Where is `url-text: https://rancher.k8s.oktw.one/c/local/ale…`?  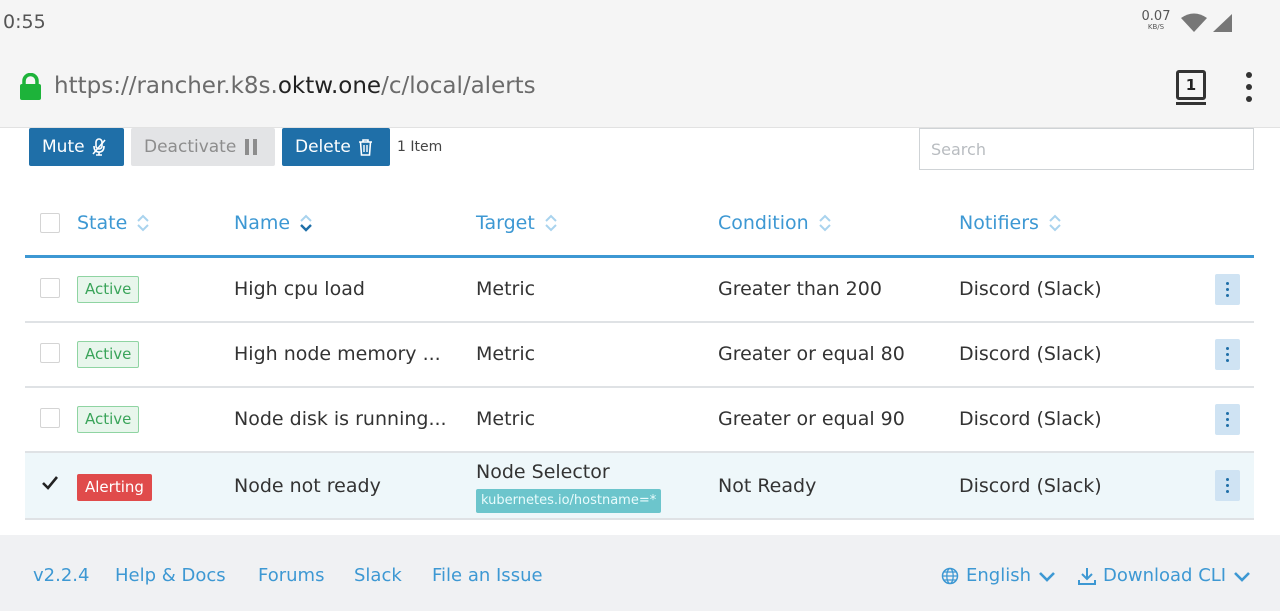
url-text: https://rancher.k8s.oktw.one/c/local/ale… is located at coordinates (295, 86).